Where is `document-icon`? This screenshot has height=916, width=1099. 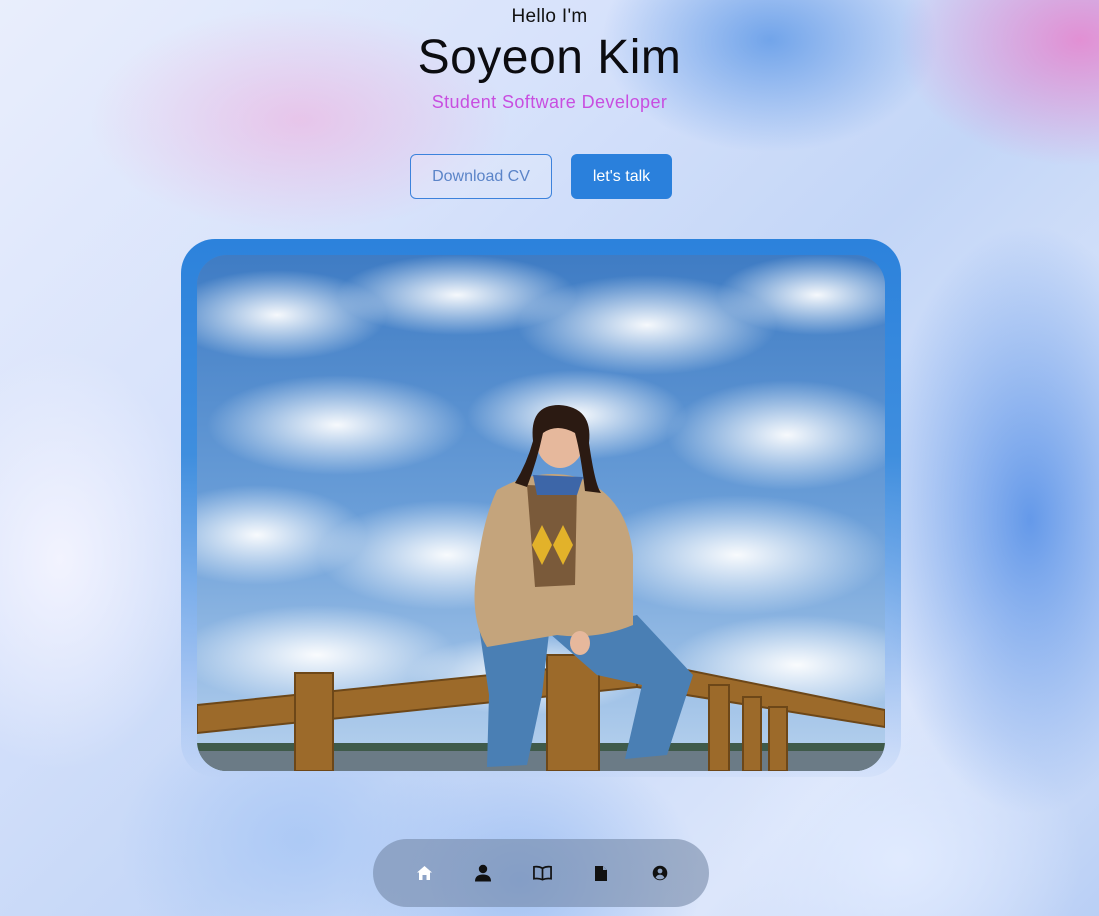
document-icon is located at coordinates (601, 873).